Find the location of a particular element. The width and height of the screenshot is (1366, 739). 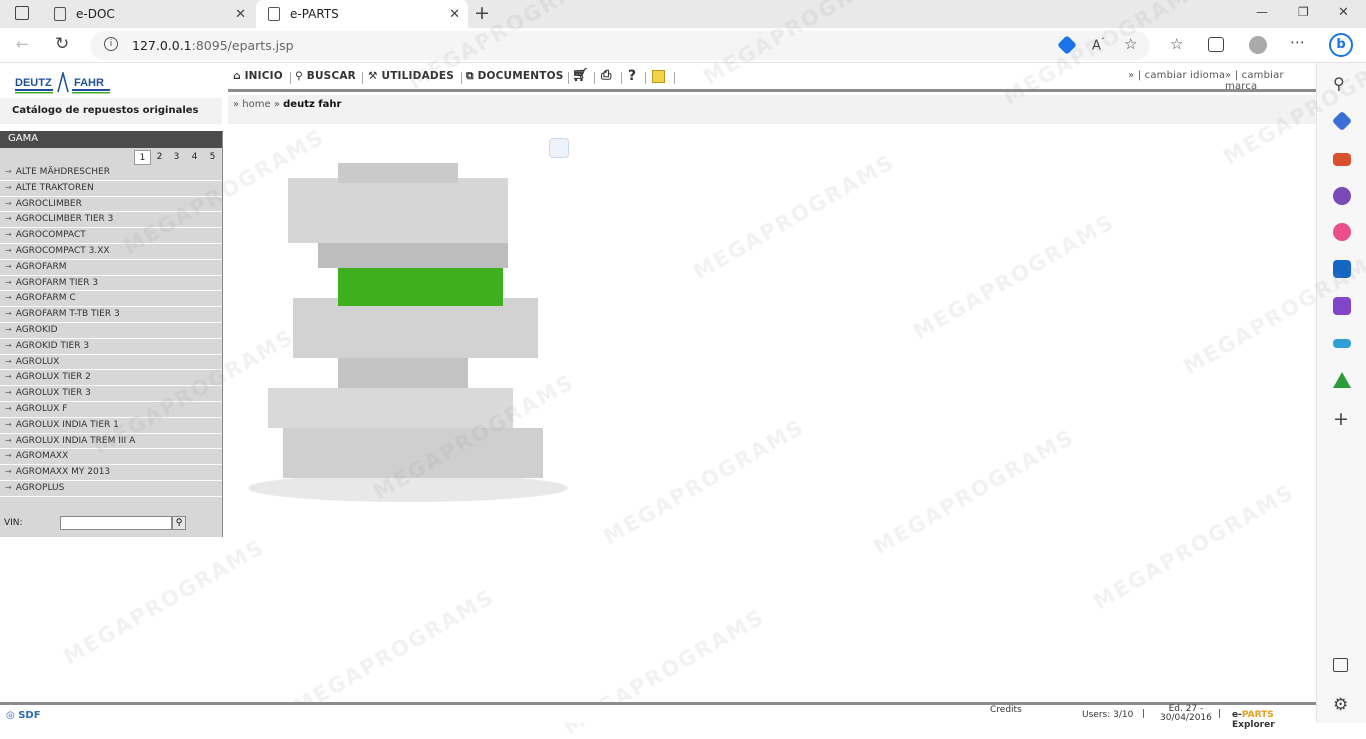

gama-item-label: AGROCLIMBER is located at coordinates (48, 203).